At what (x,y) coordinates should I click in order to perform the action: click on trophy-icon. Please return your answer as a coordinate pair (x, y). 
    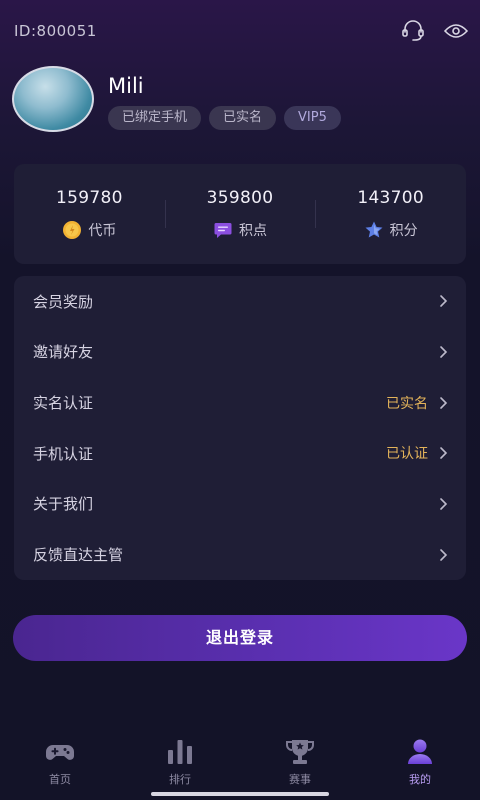
    Looking at the image, I should click on (300, 752).